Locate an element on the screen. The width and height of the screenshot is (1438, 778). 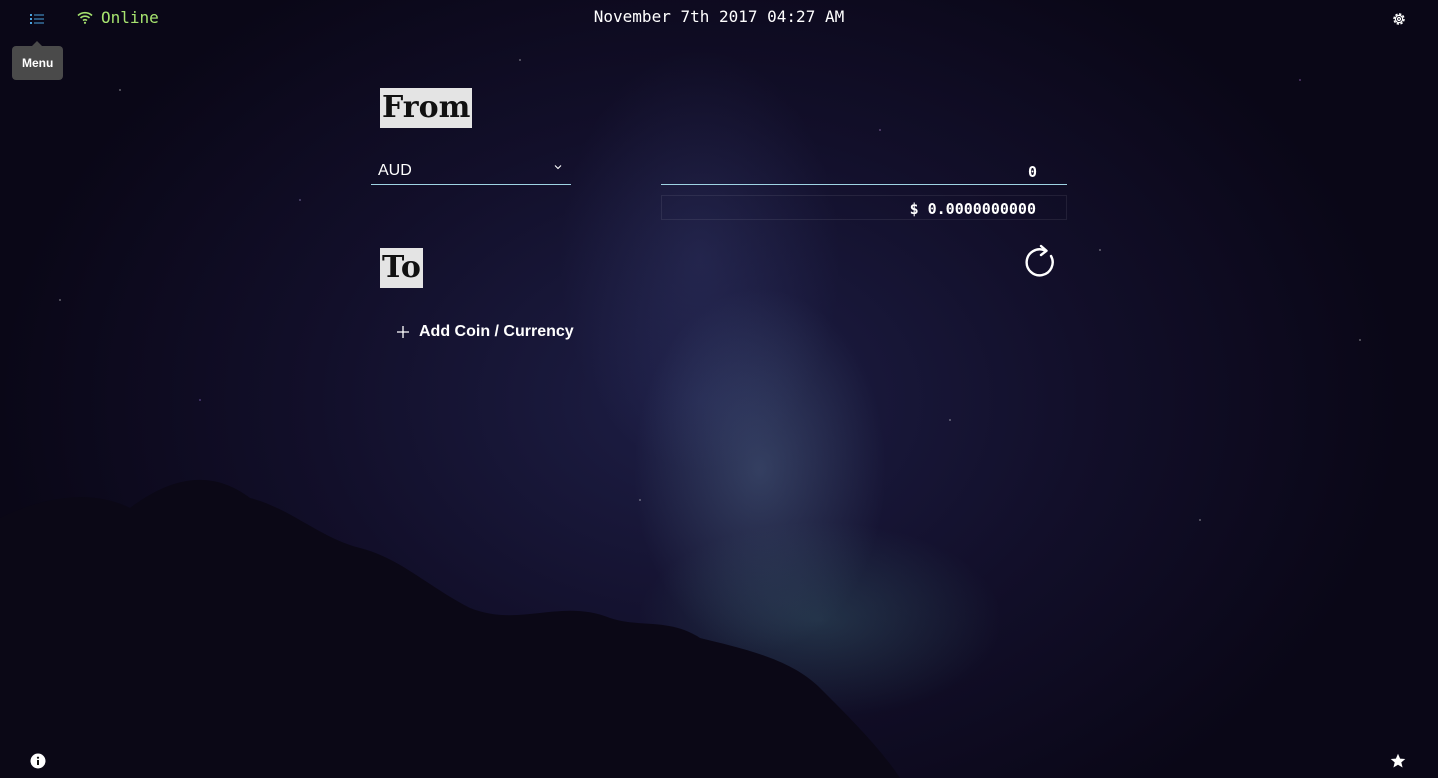
from-currency-select: AUD is located at coordinates (471, 170).